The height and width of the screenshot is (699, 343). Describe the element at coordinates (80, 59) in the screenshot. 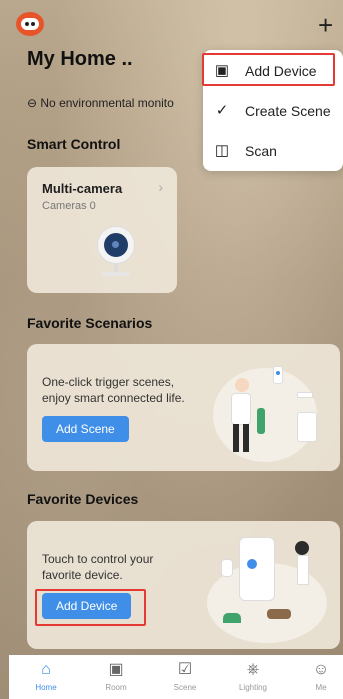

I see `page-title: My Home ..` at that location.